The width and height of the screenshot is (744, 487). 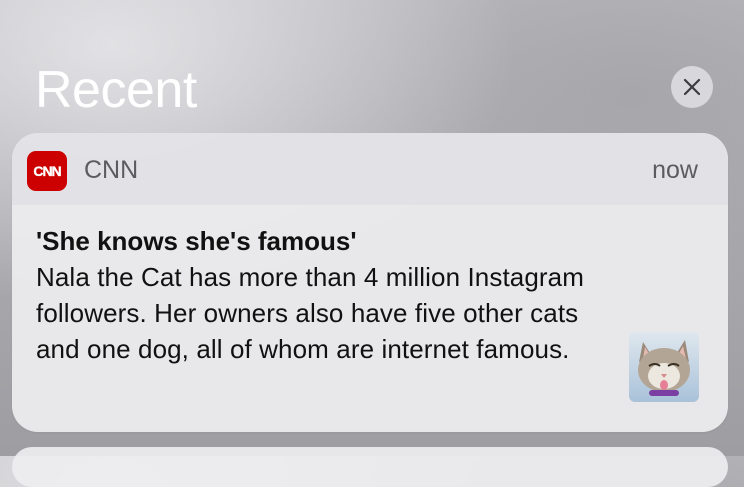 What do you see at coordinates (196, 241) in the screenshot?
I see `notification-title: 'She knows she's famous'` at bounding box center [196, 241].